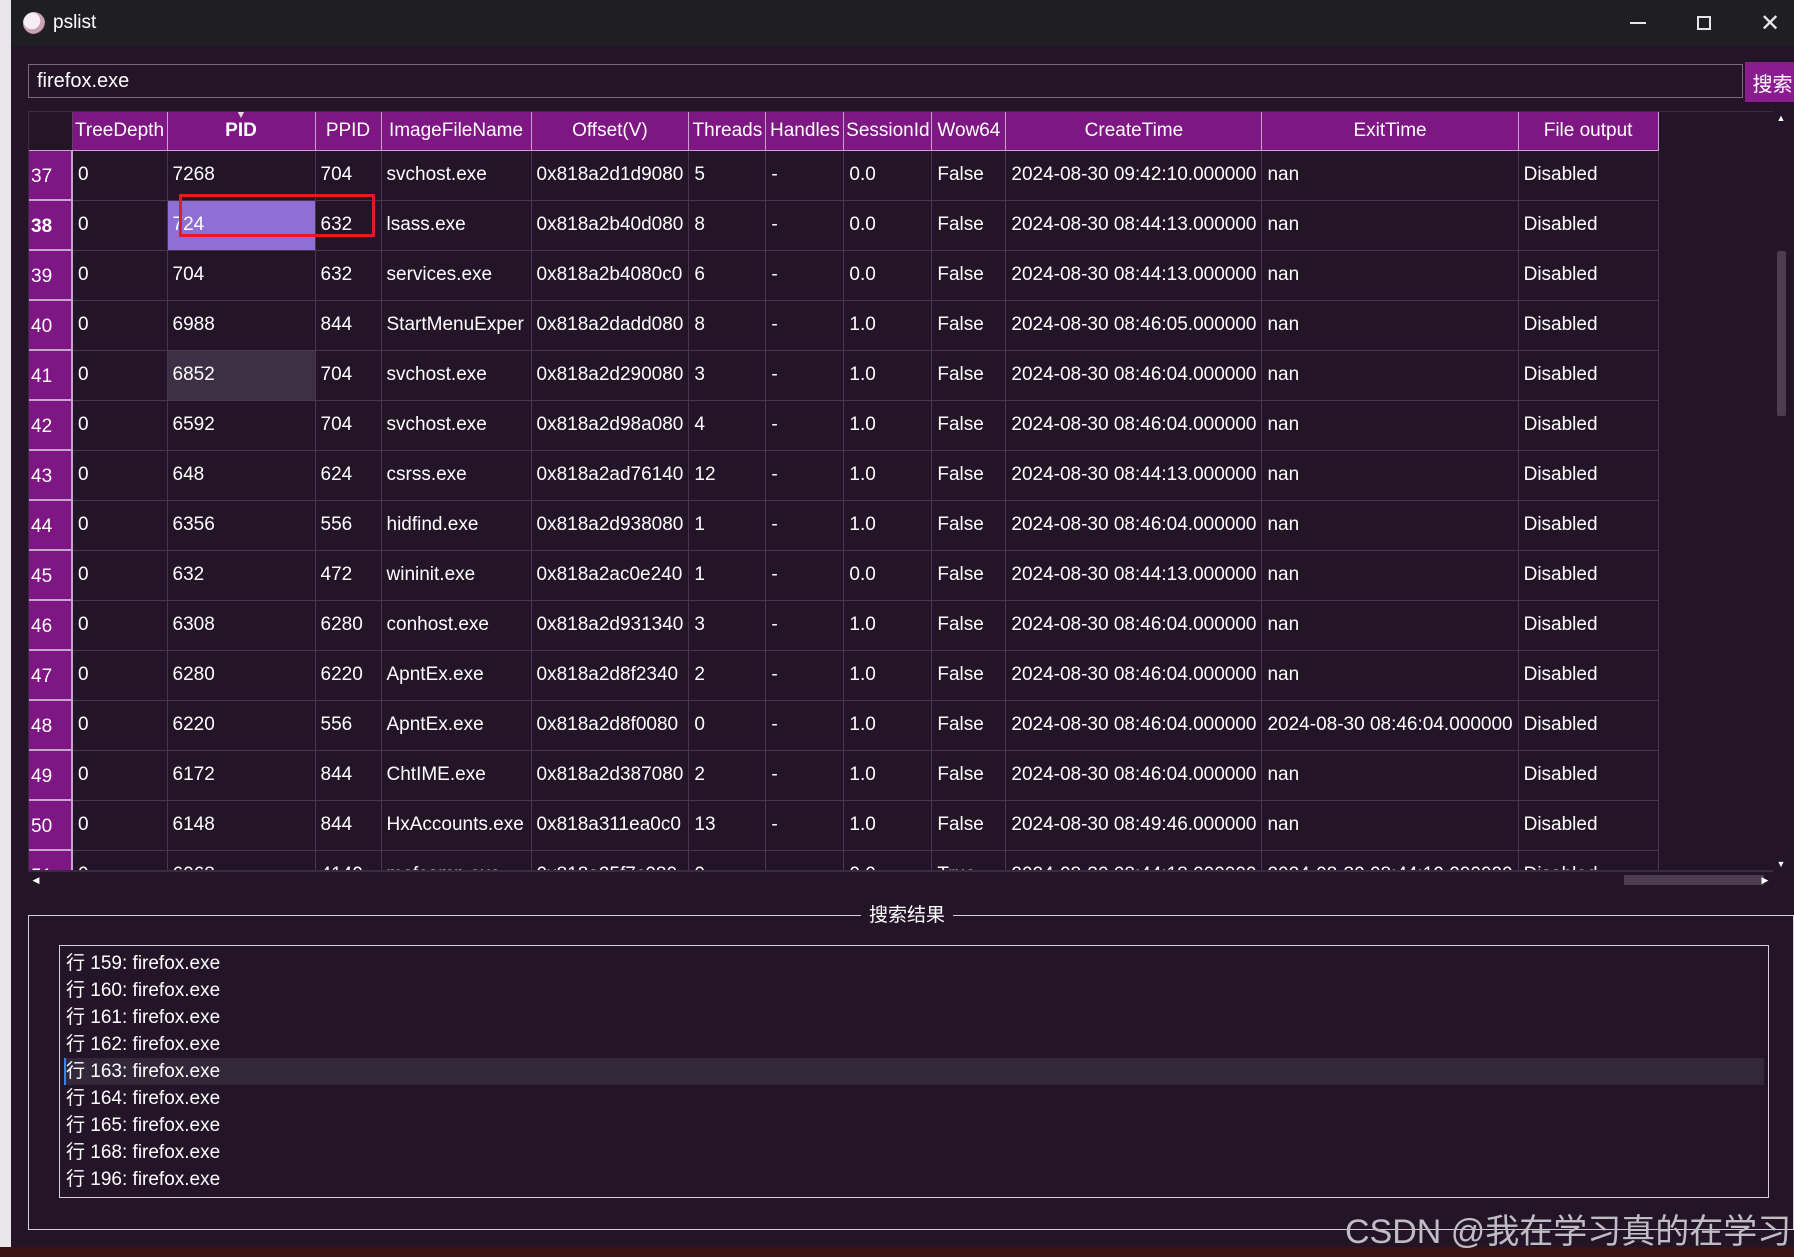 The height and width of the screenshot is (1257, 1794). What do you see at coordinates (51, 131) in the screenshot?
I see `corner-cell` at bounding box center [51, 131].